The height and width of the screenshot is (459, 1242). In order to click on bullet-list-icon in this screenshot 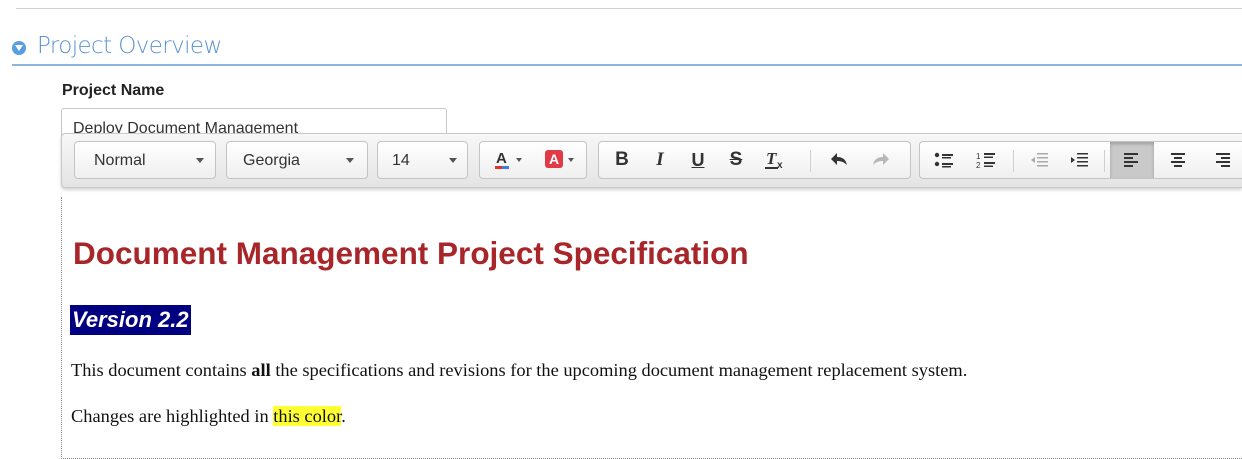, I will do `click(943, 160)`.